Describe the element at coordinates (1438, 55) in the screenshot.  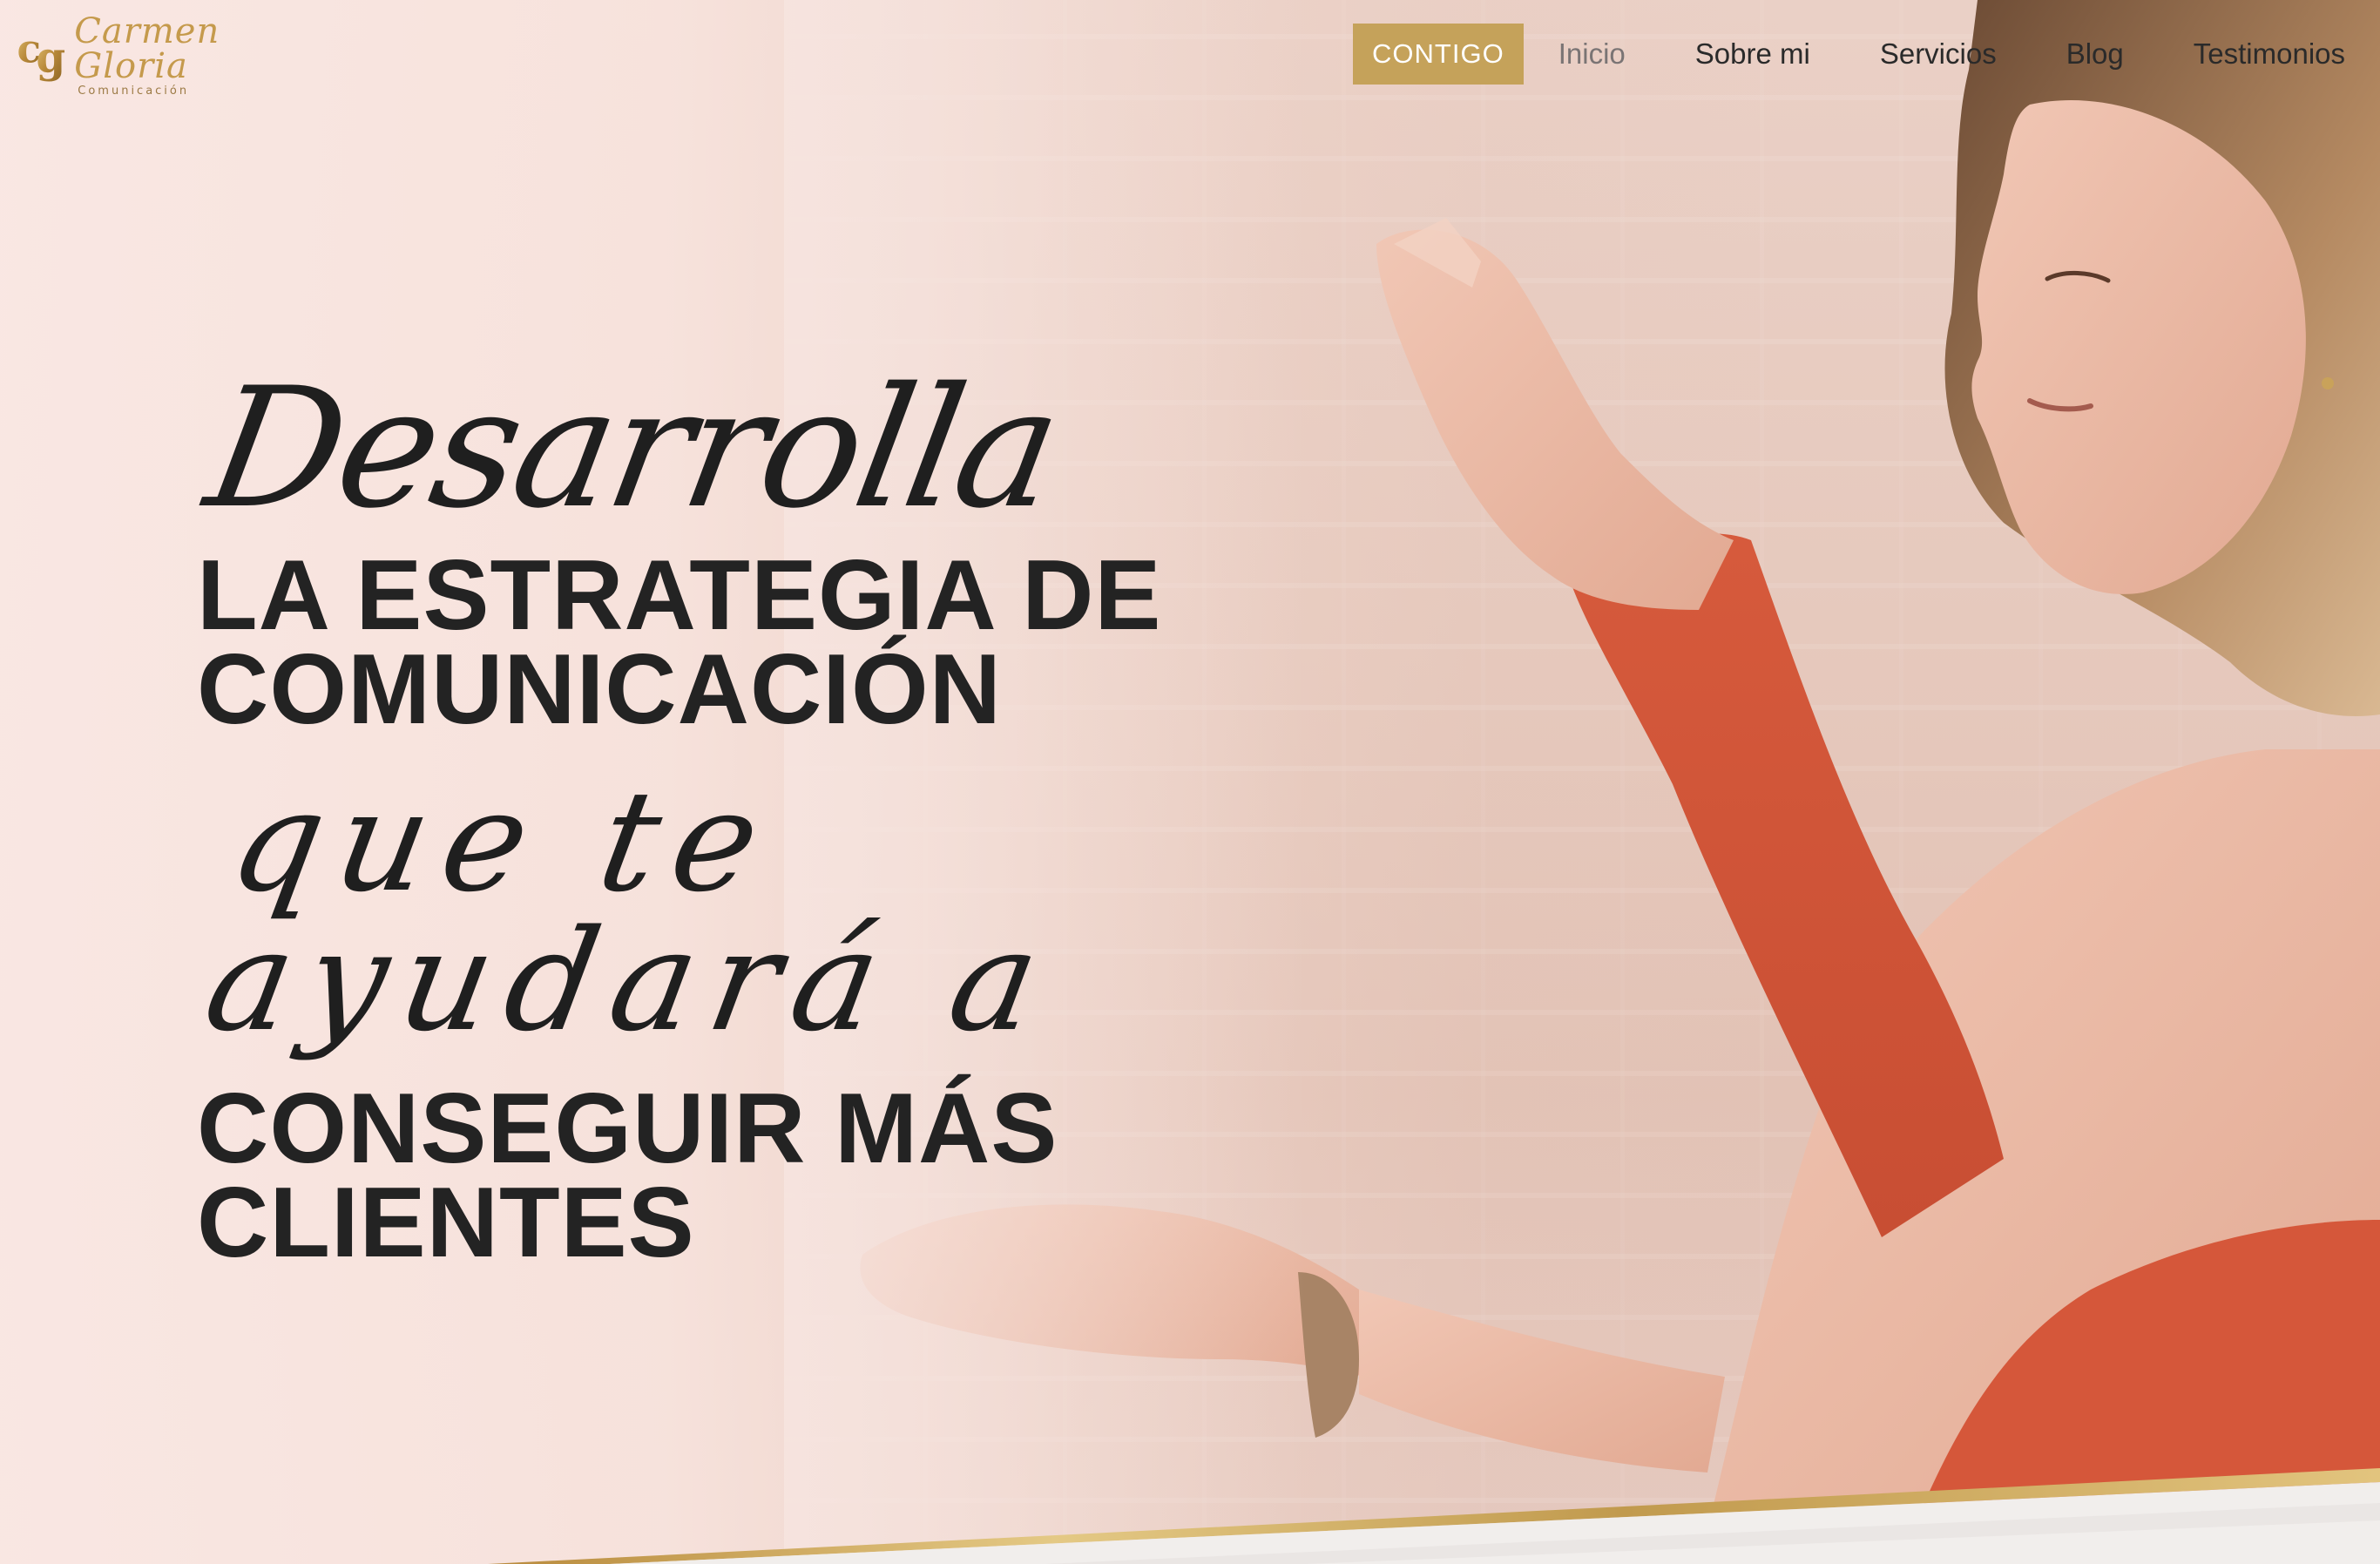
I see `nav-cta-contigo: CONTIGO` at that location.